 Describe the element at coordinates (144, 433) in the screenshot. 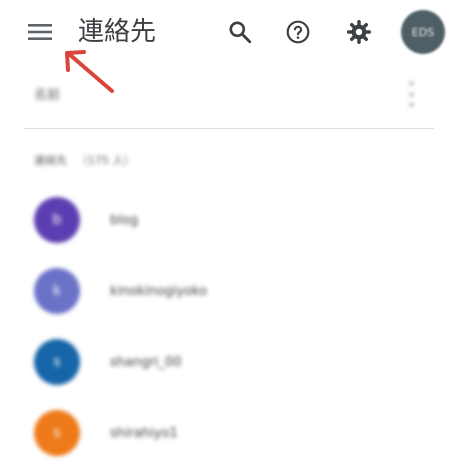

I see `contact-name: shirahiyo1` at that location.